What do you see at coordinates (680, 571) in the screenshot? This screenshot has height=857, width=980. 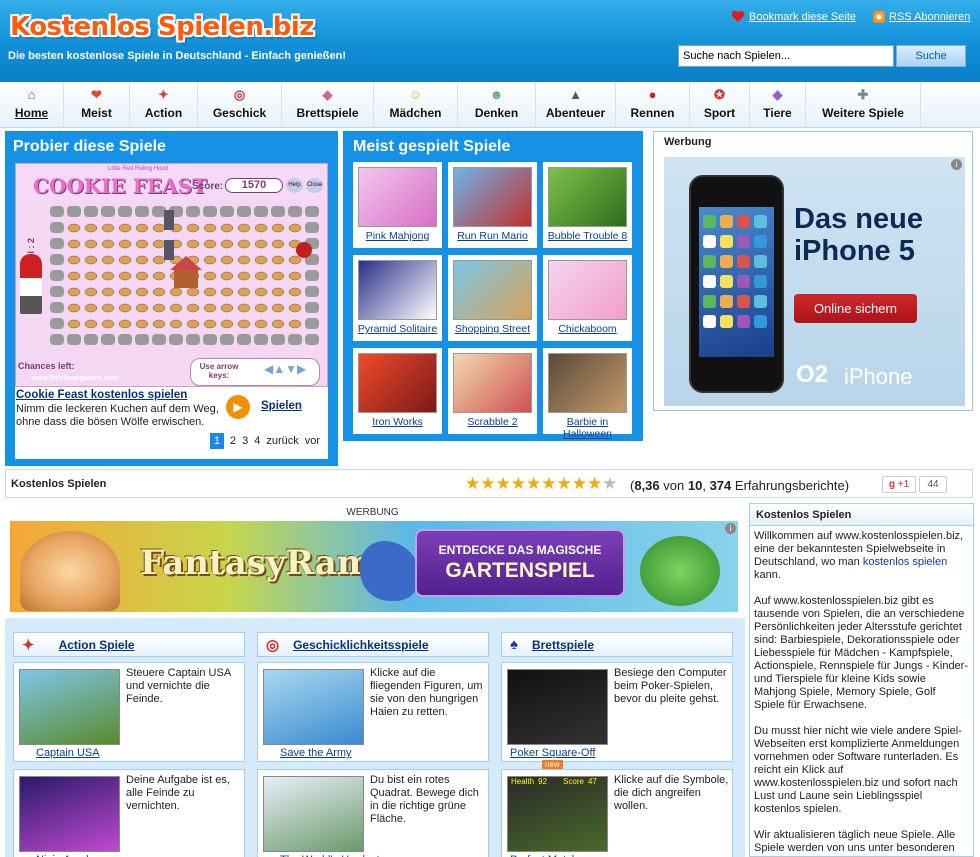 I see `frog-image` at bounding box center [680, 571].